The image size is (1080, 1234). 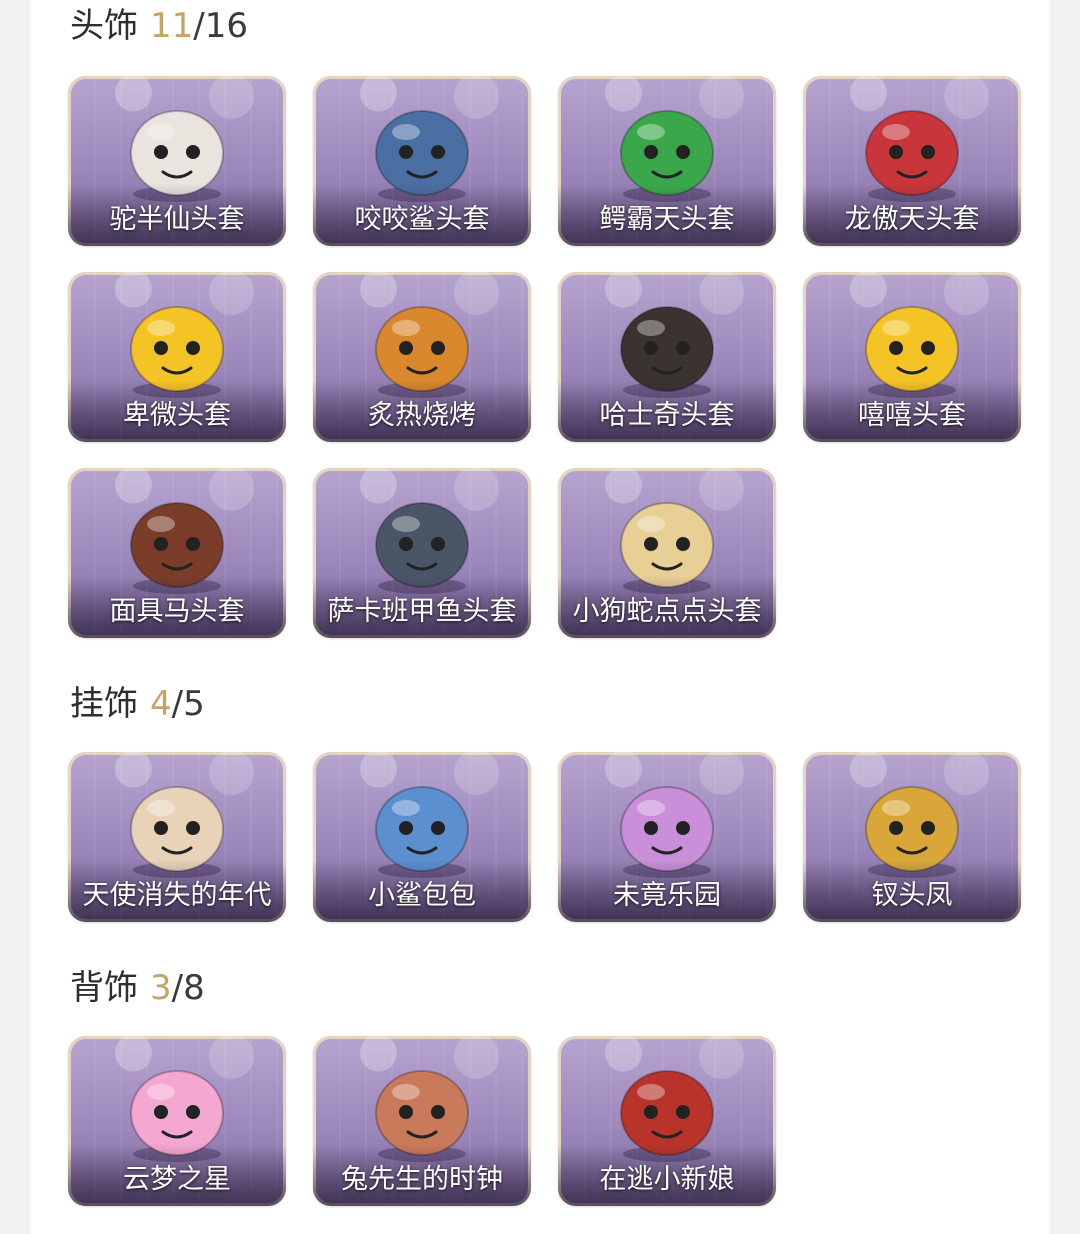 I want to click on item-card: 卑微头套, so click(x=177, y=357).